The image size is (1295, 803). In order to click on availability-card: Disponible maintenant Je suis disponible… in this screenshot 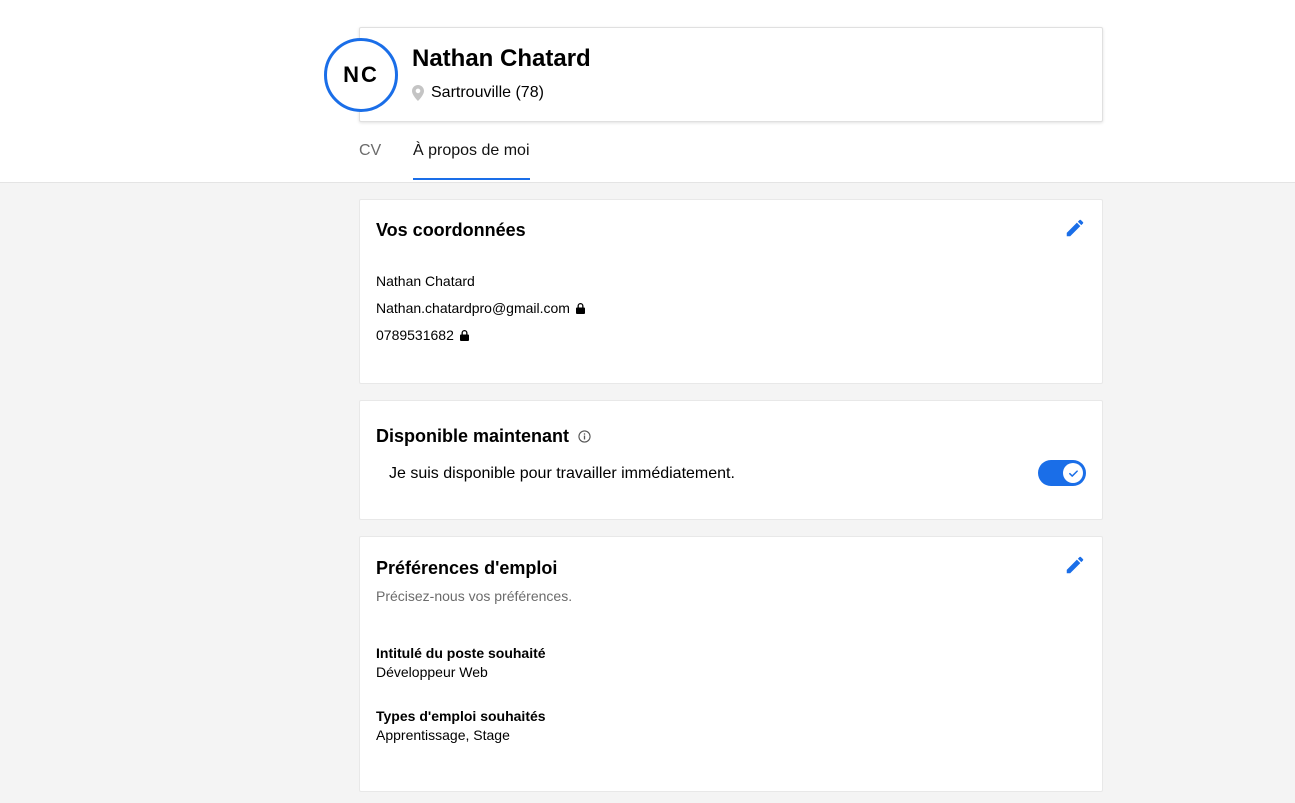, I will do `click(731, 460)`.